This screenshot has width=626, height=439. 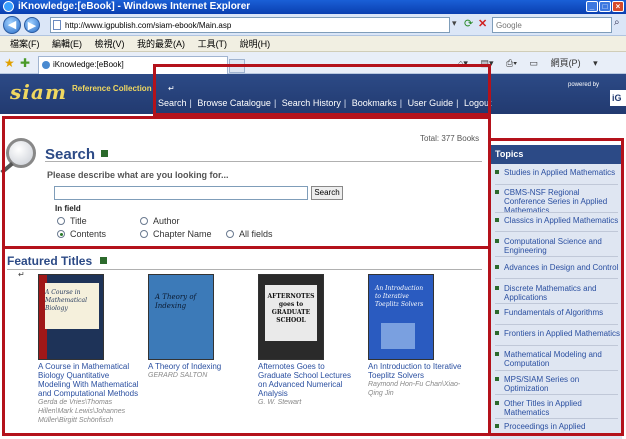 What do you see at coordinates (617, 22) in the screenshot?
I see `search-icon: ⌕` at bounding box center [617, 22].